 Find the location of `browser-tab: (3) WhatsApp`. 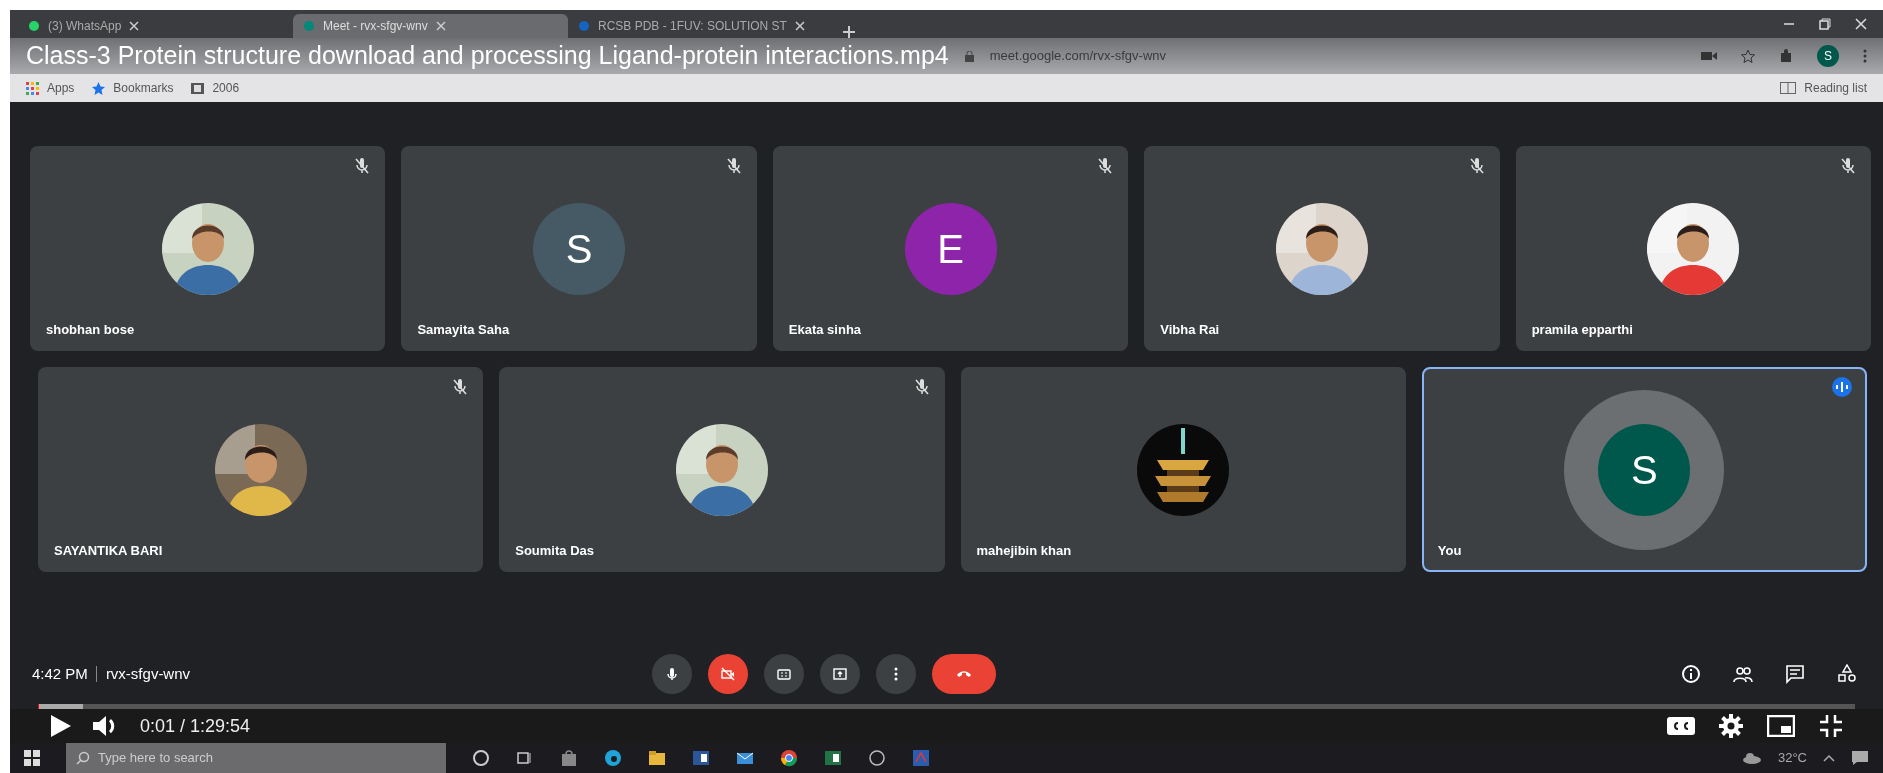

browser-tab: (3) WhatsApp is located at coordinates (155, 26).